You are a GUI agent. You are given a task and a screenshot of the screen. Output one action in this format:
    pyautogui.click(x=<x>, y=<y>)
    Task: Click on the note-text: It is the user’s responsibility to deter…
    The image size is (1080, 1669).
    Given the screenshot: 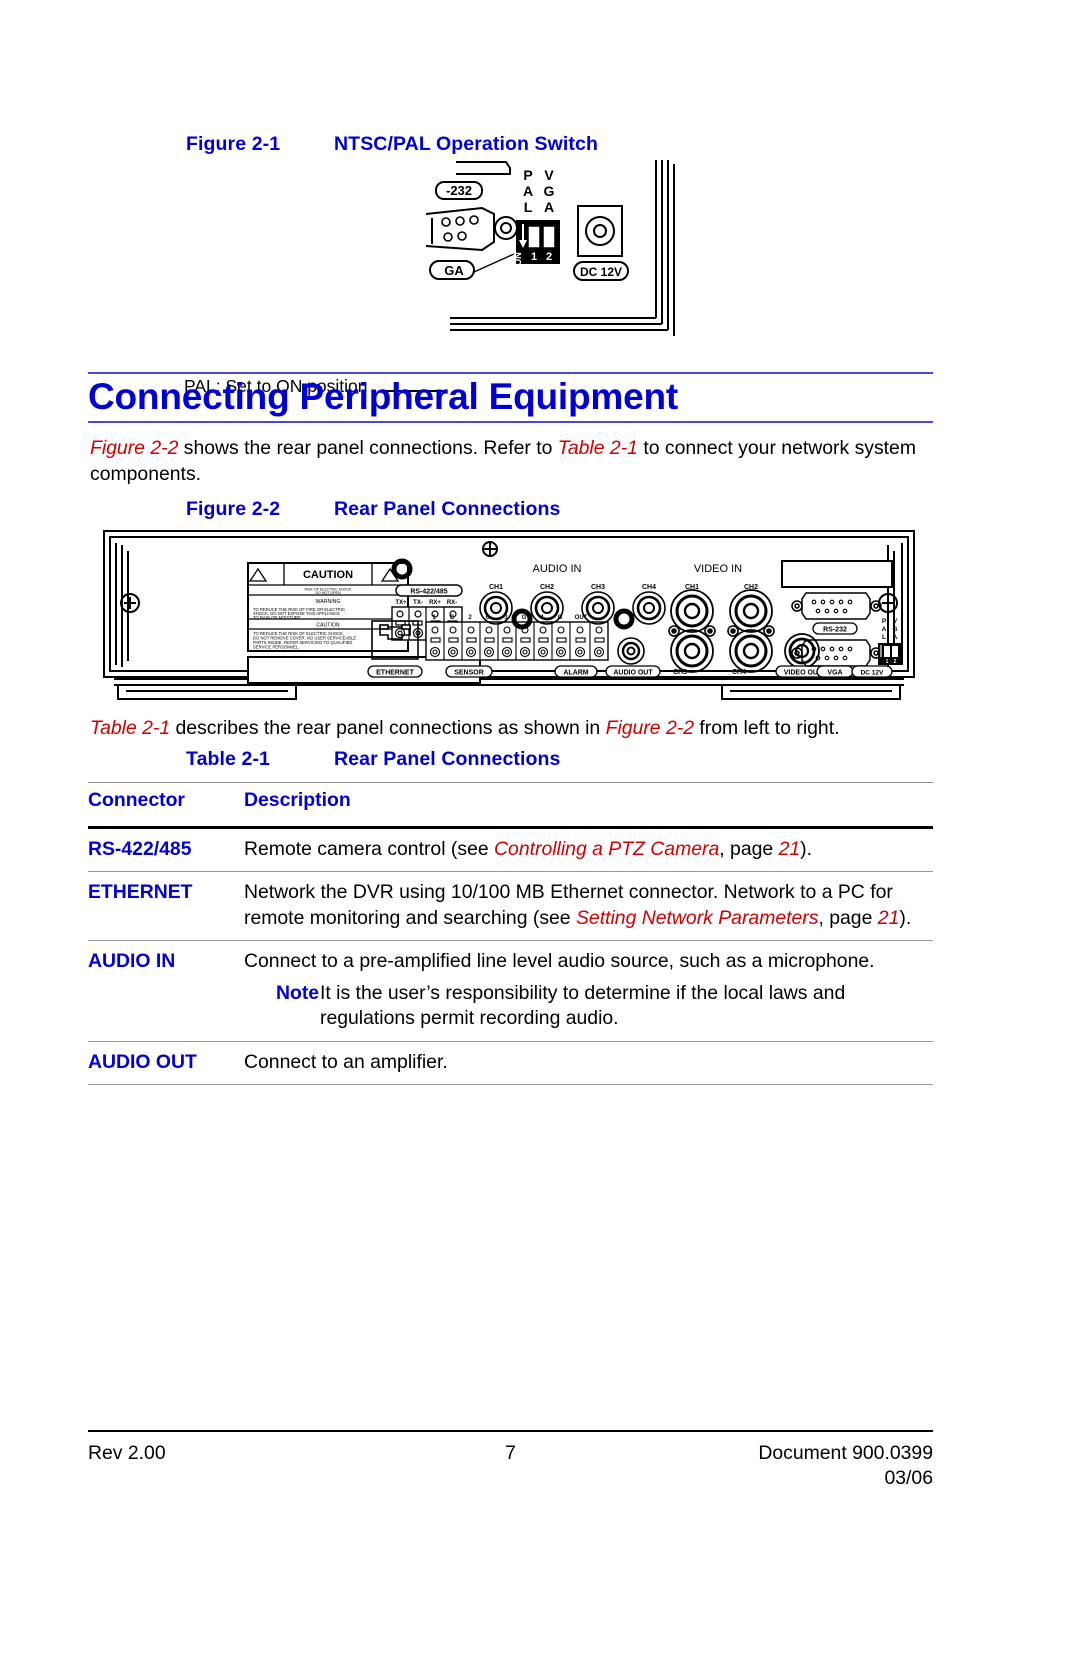 What is the action you would take?
    pyautogui.click(x=583, y=1005)
    